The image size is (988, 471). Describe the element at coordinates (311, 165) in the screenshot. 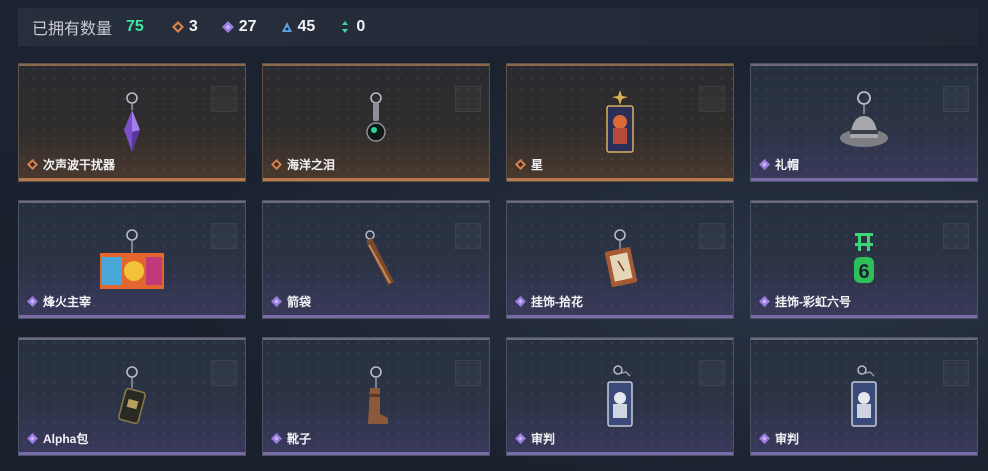

I see `item-name: 海洋之泪` at that location.